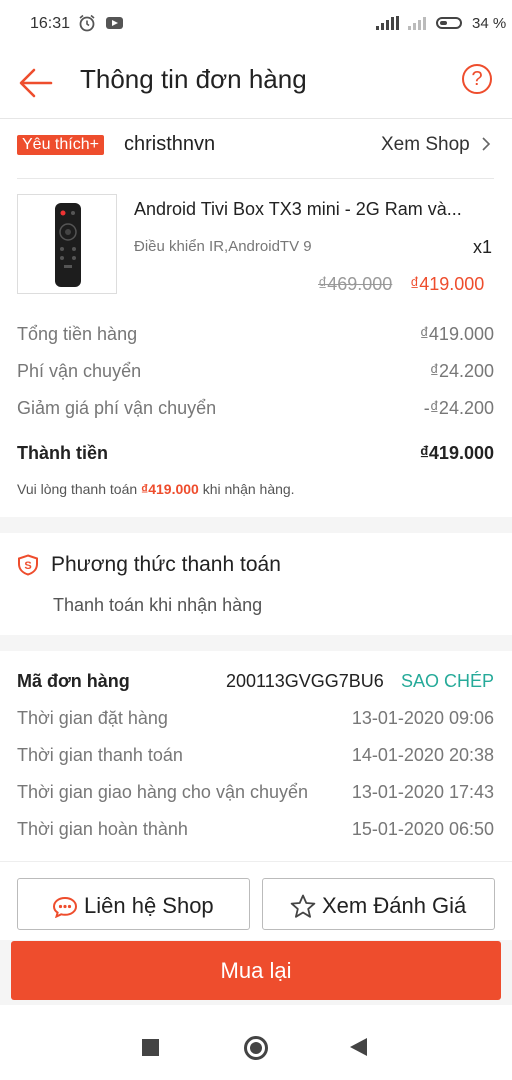  I want to click on battery-icon, so click(449, 23).